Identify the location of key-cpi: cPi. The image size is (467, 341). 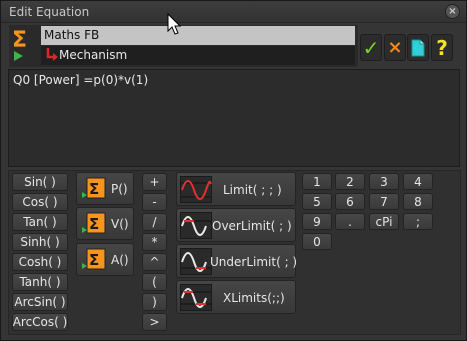
(384, 221).